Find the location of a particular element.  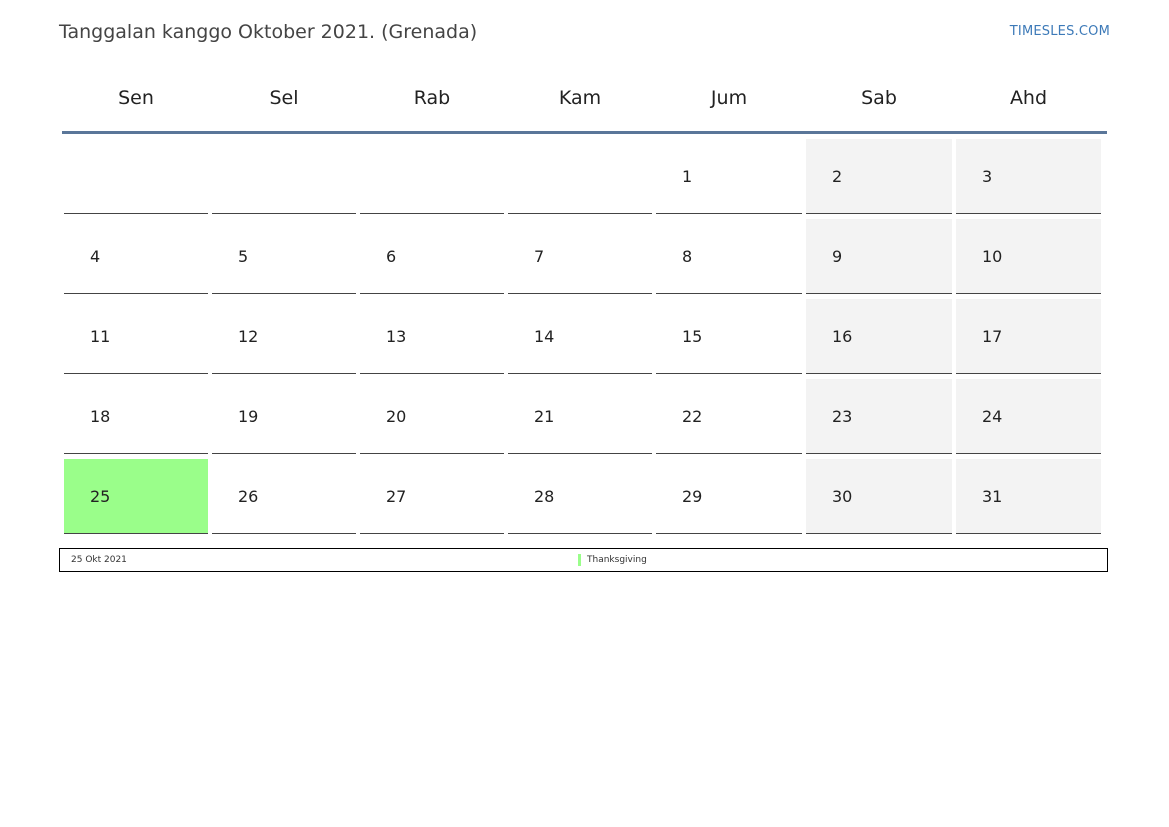

day-number: 26 is located at coordinates (248, 496).